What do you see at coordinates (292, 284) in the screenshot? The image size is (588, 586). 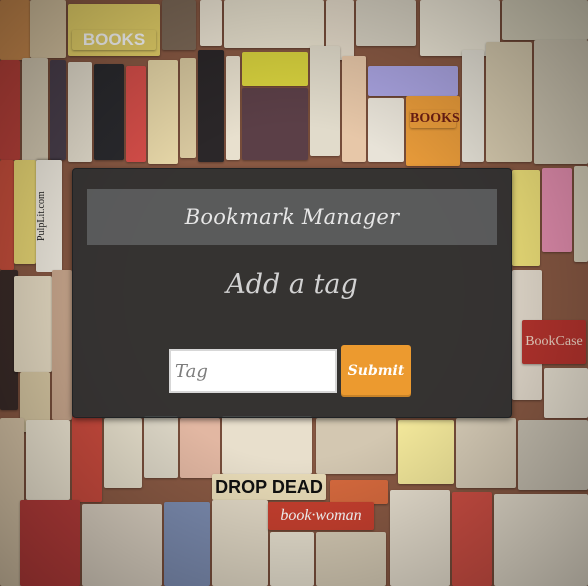 I see `page-heading: Add a tag` at bounding box center [292, 284].